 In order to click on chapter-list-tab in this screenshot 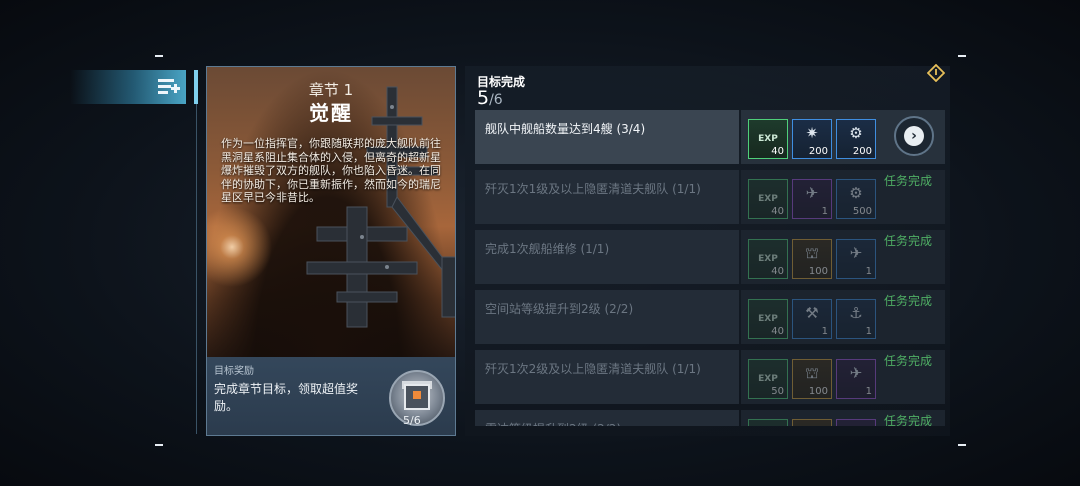, I will do `click(128, 87)`.